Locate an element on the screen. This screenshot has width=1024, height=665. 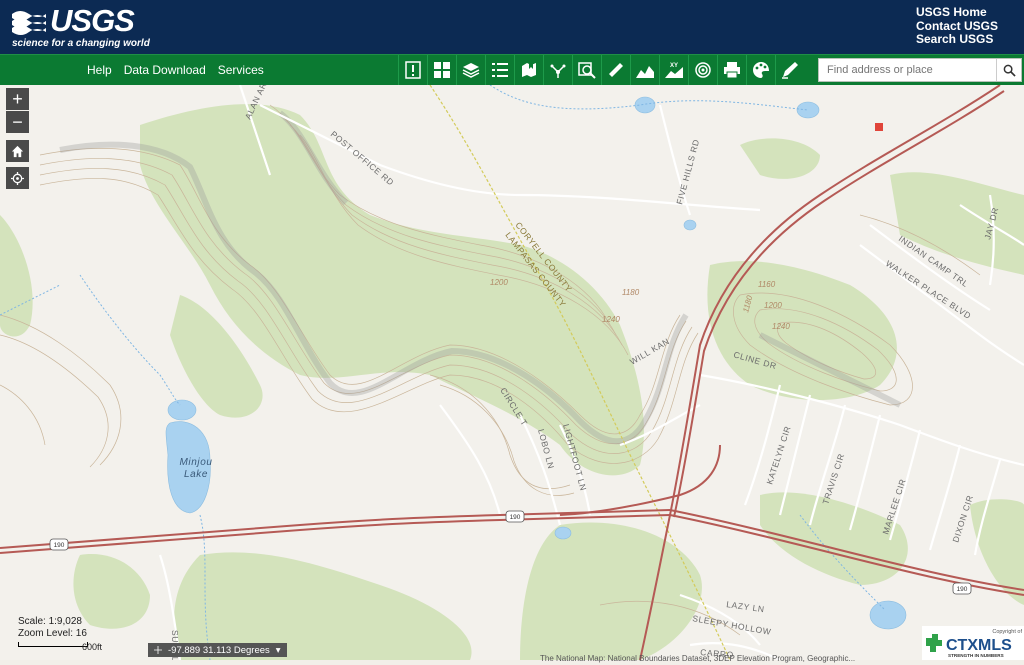
contour-label-1240: 1240 is located at coordinates (611, 319).